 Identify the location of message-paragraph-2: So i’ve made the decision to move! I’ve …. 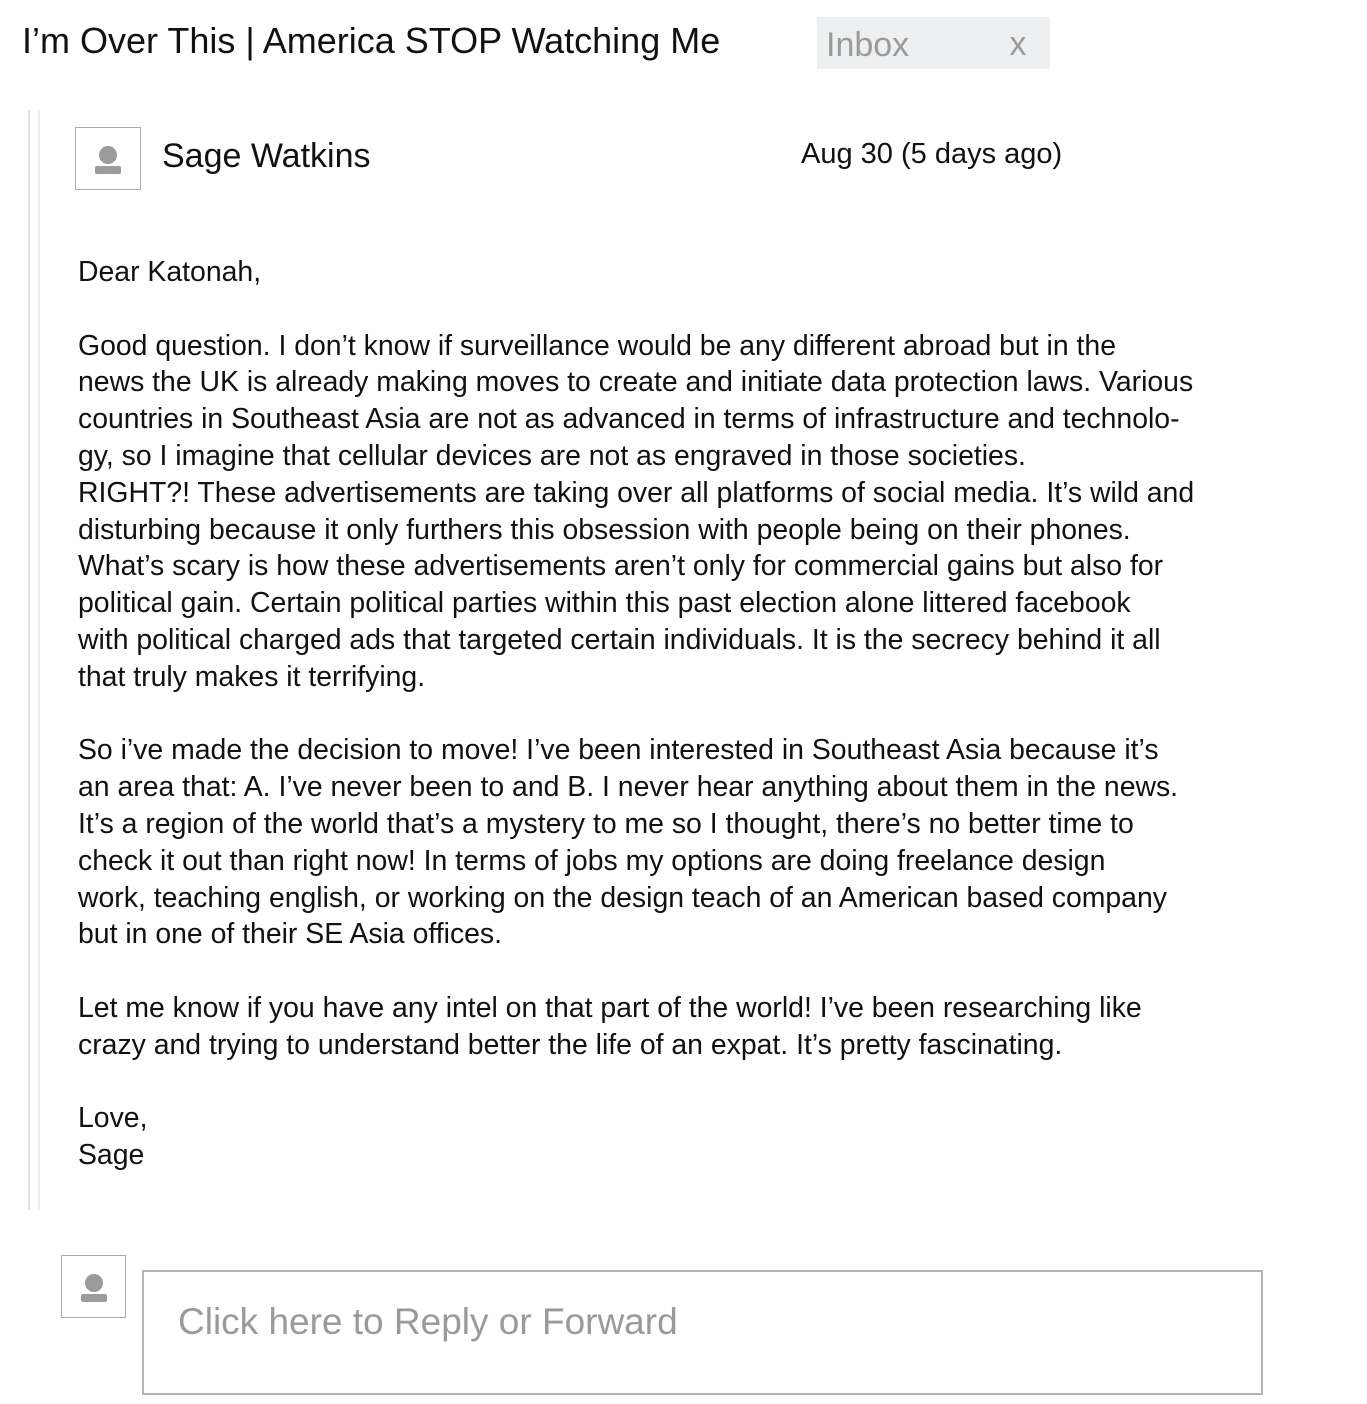
(628, 842).